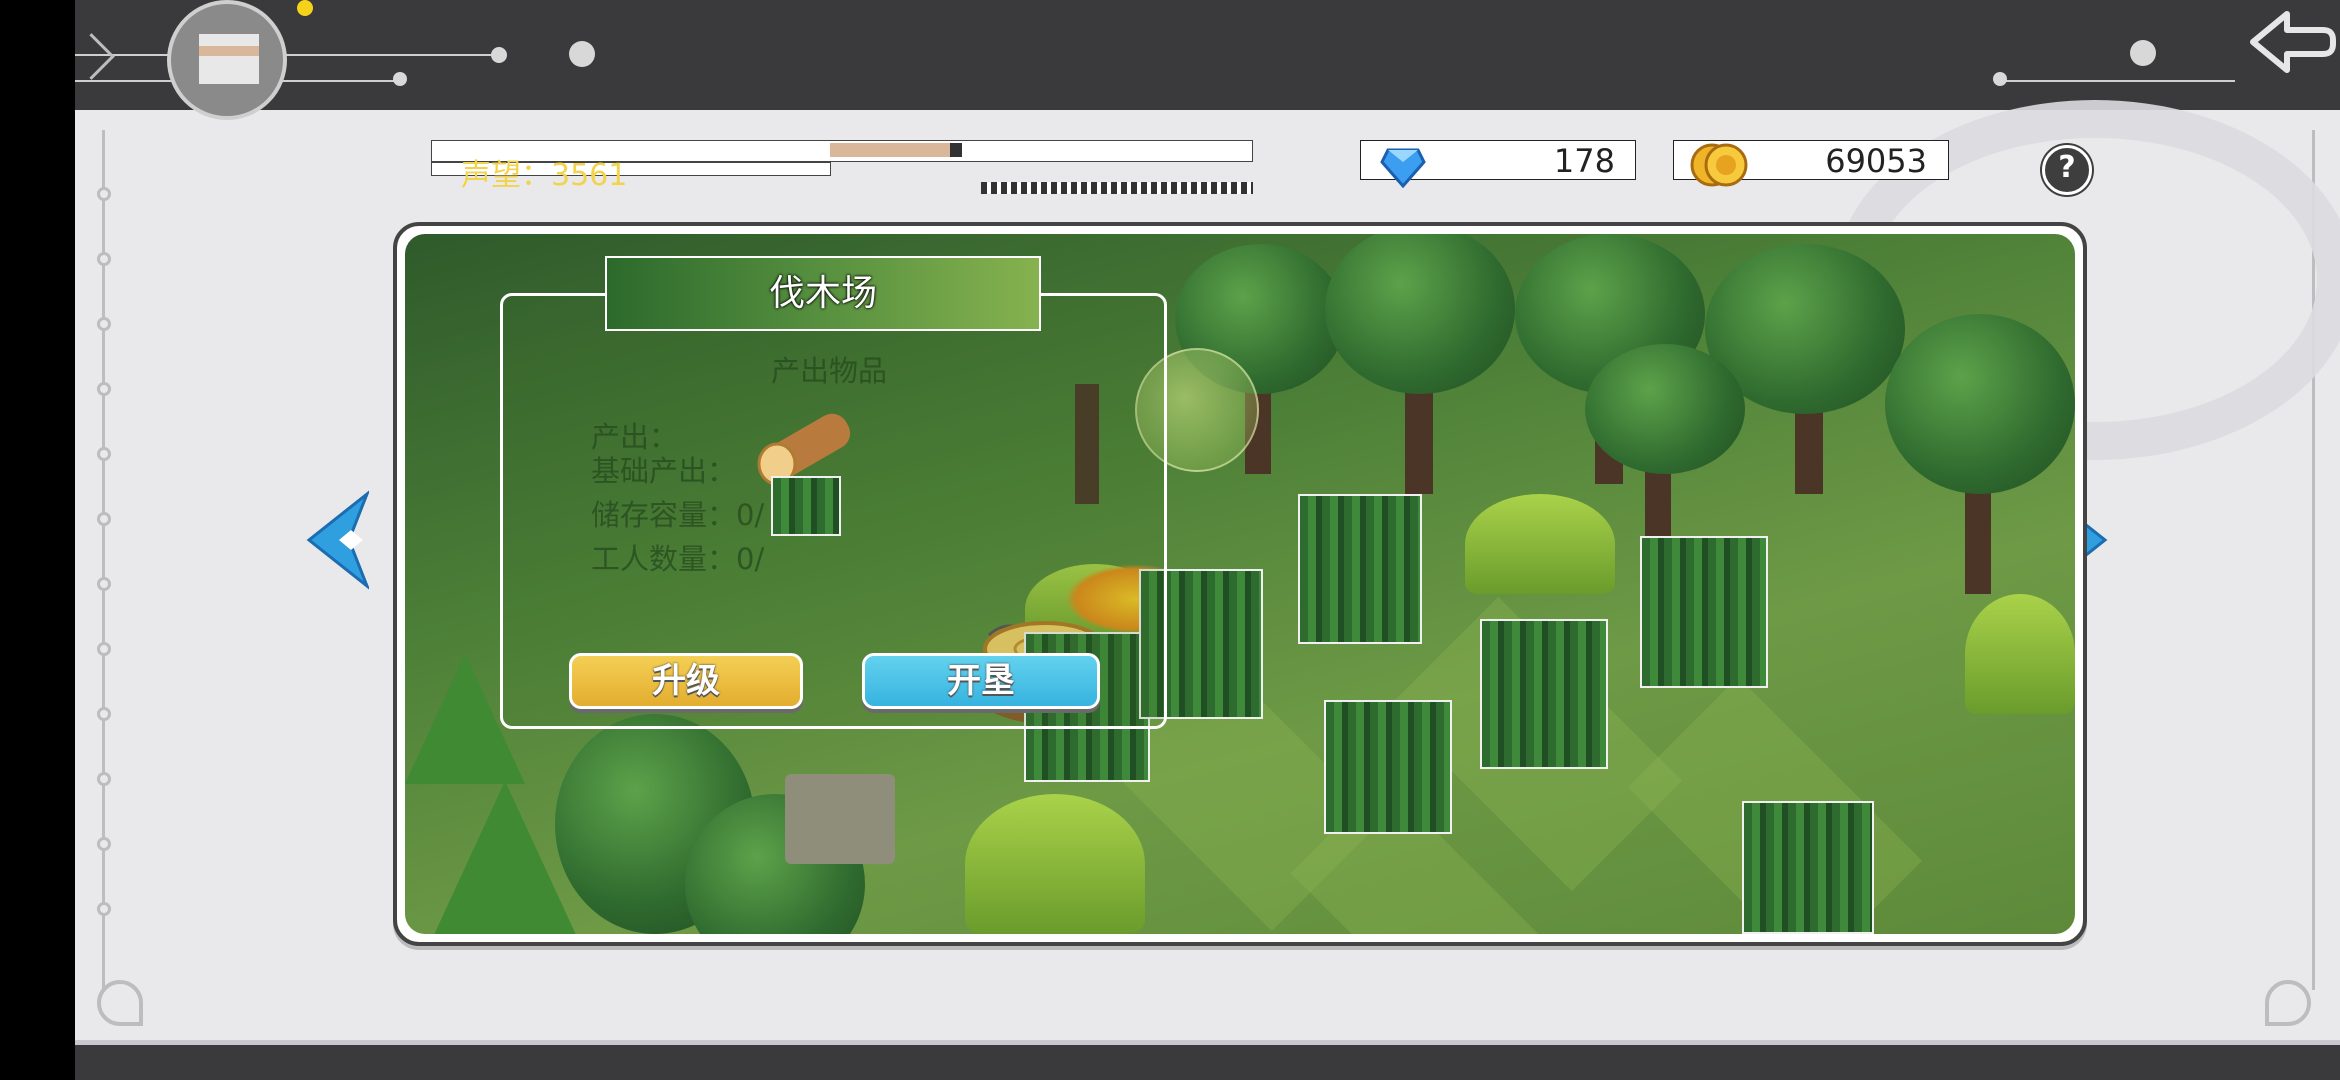 This screenshot has width=2340, height=1080. I want to click on pine-tree, so click(505, 857).